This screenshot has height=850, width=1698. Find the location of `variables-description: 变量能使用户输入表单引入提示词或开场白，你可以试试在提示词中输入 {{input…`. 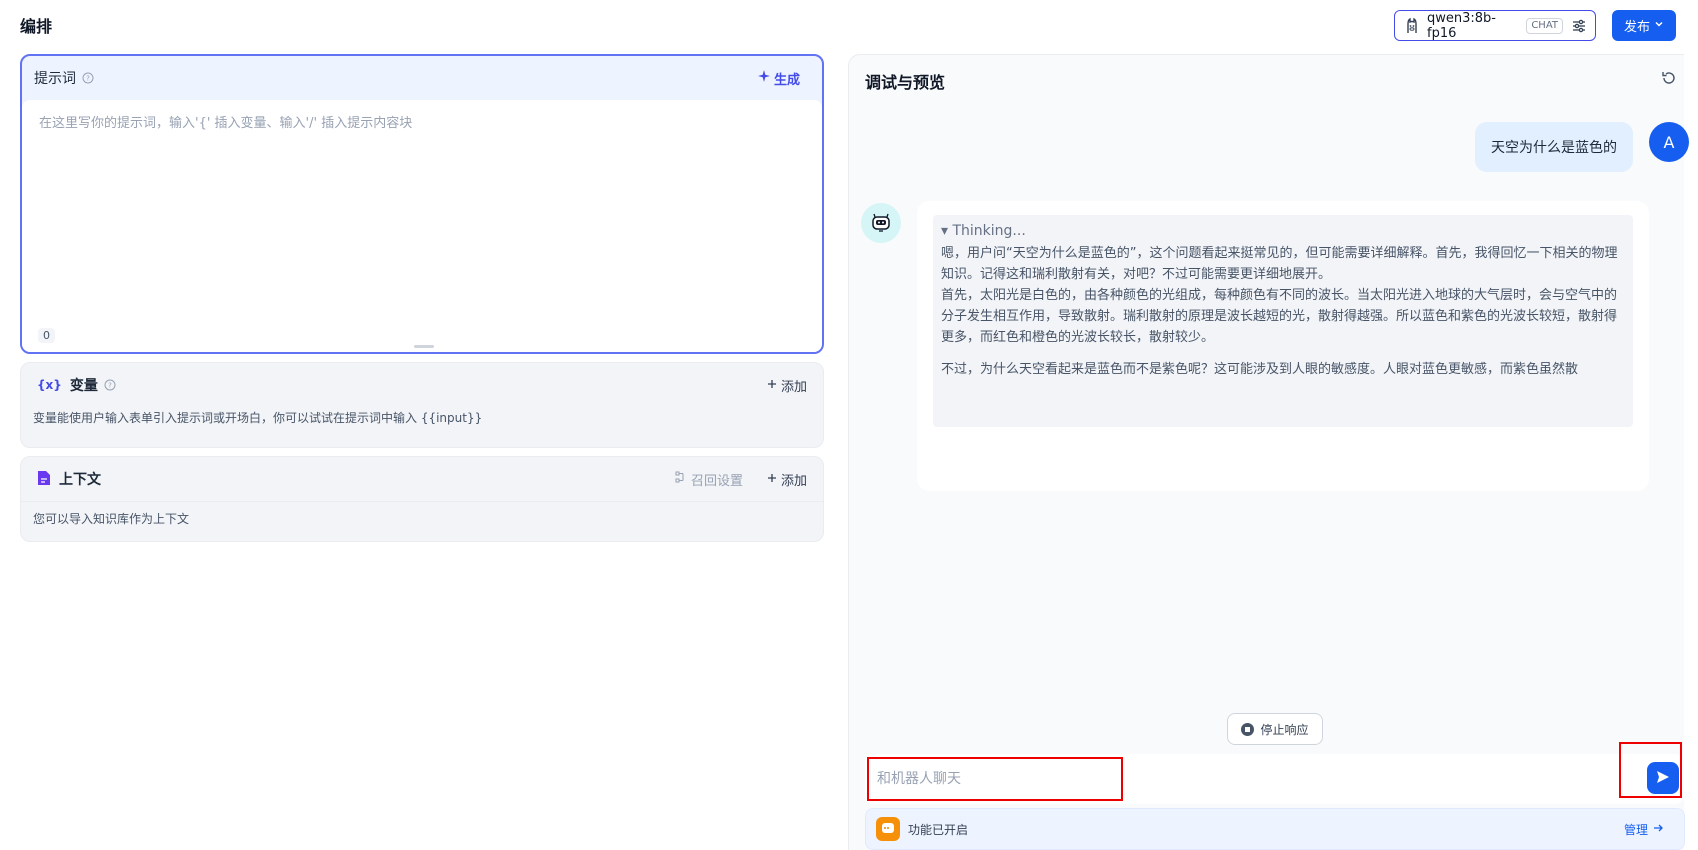

variables-description: 变量能使用户输入表单引入提示词或开场白，你可以试试在提示词中输入 {{input… is located at coordinates (258, 418).